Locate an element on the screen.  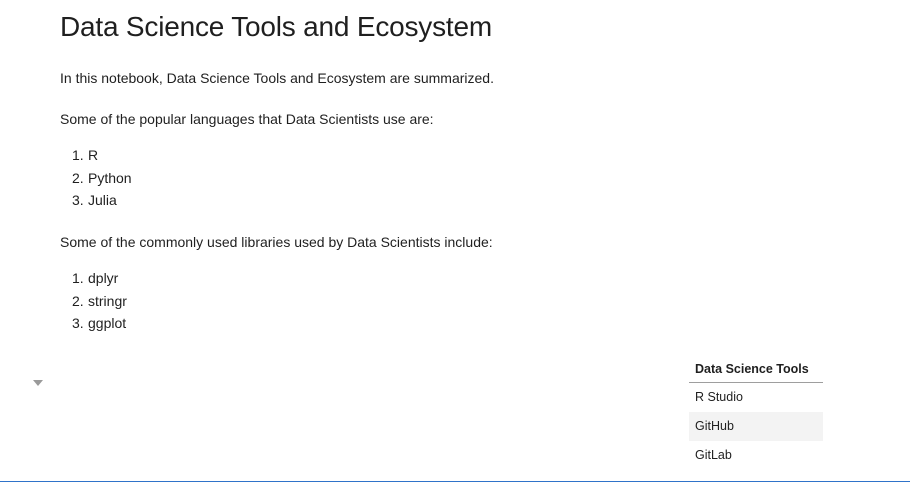
list-item: 2. Python is located at coordinates (102, 178).